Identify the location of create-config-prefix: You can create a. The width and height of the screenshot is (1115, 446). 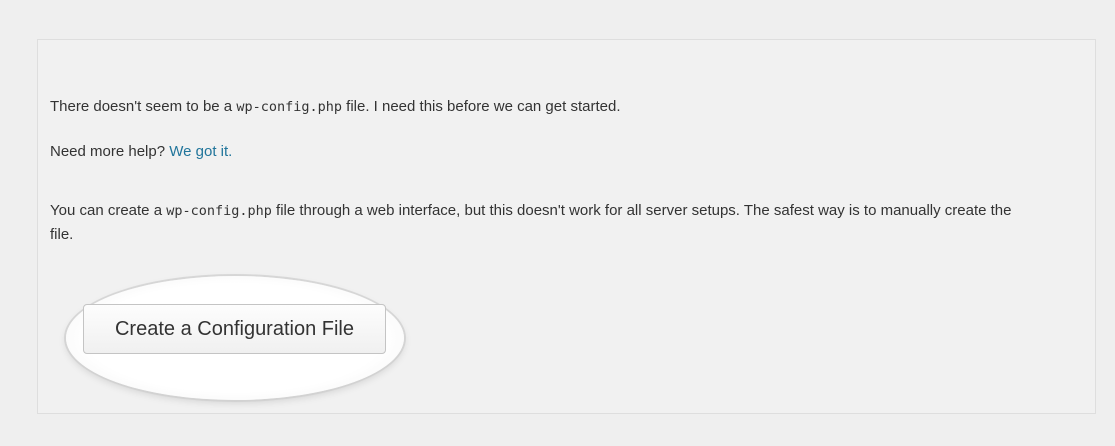
(108, 210).